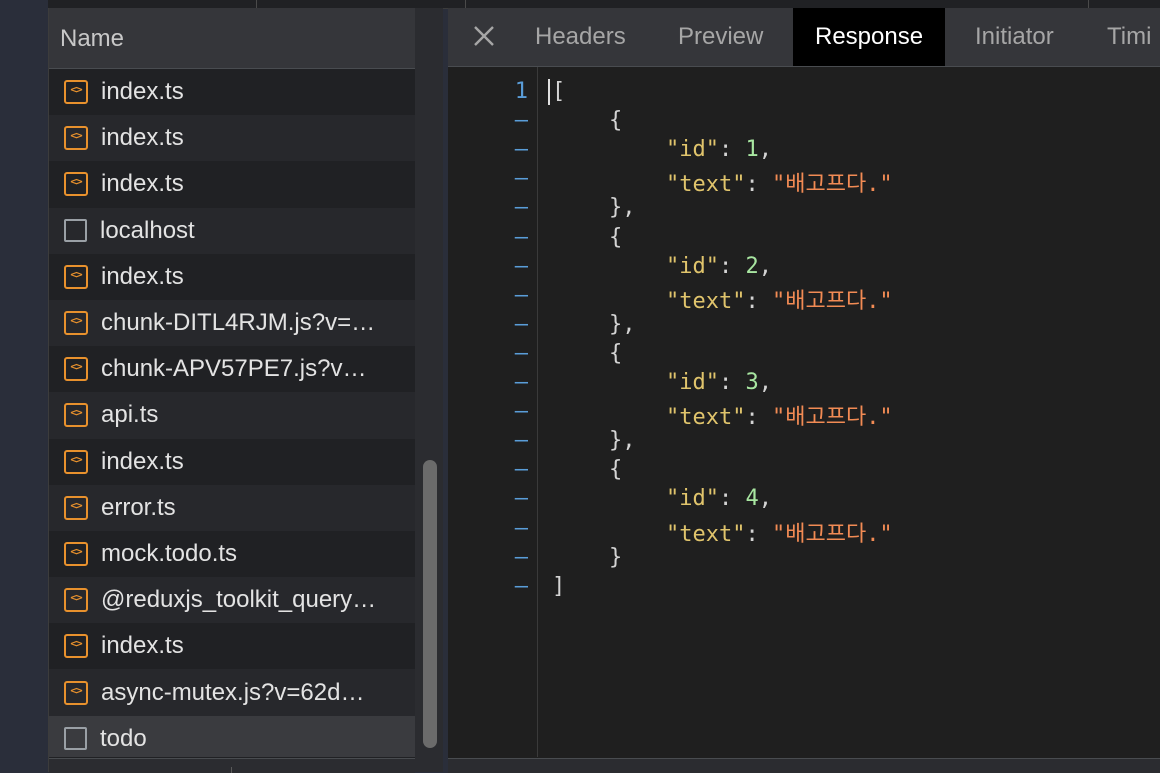  I want to click on tab-headers: Headers, so click(580, 37).